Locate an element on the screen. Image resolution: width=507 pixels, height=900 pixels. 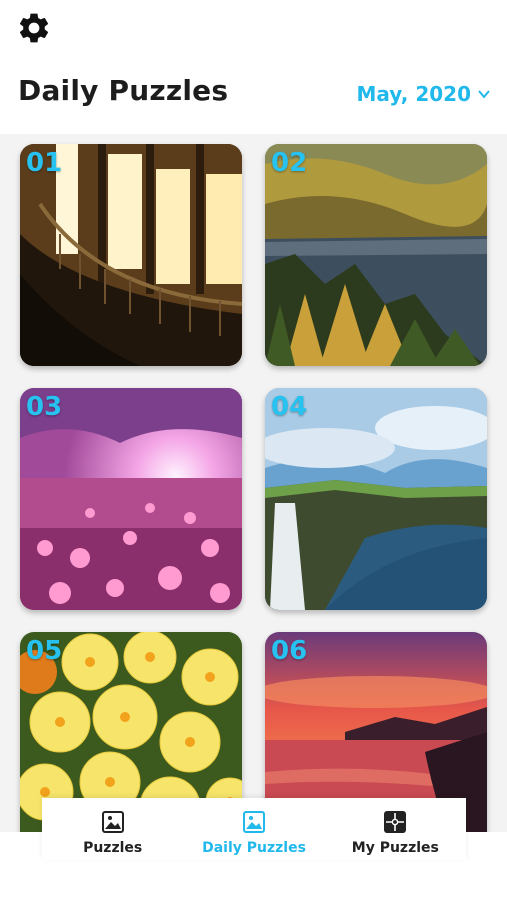
puzzle-number: 03 is located at coordinates (44, 407).